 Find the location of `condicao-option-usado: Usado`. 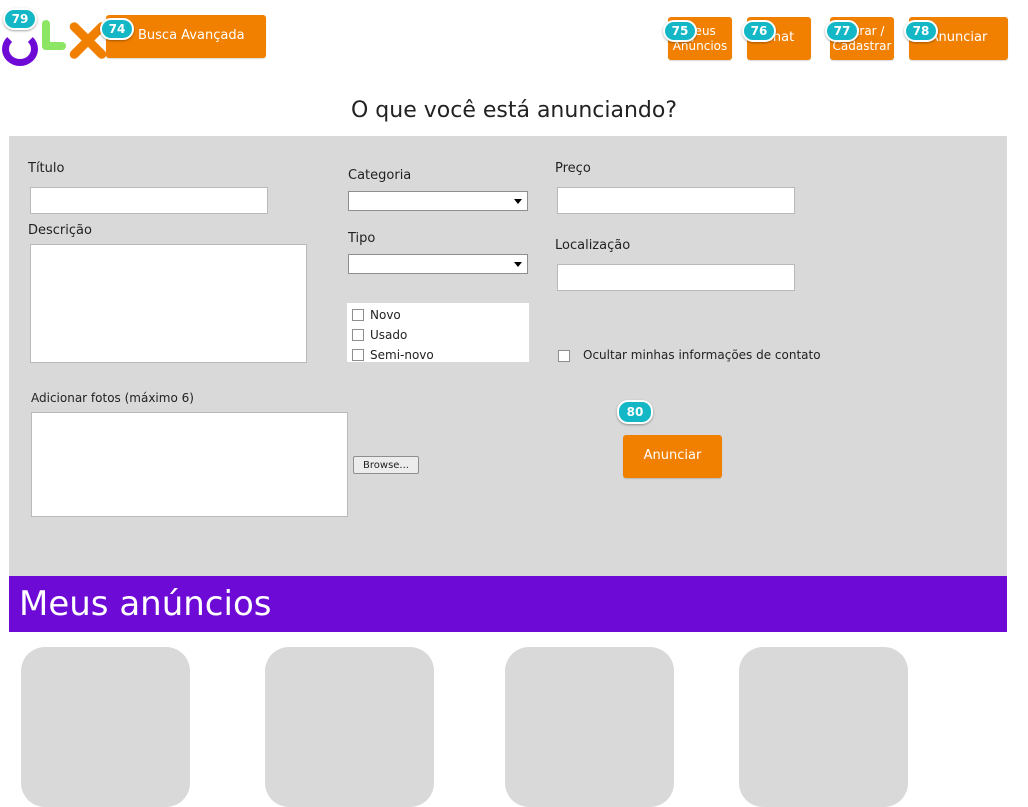

condicao-option-usado: Usado is located at coordinates (440, 335).